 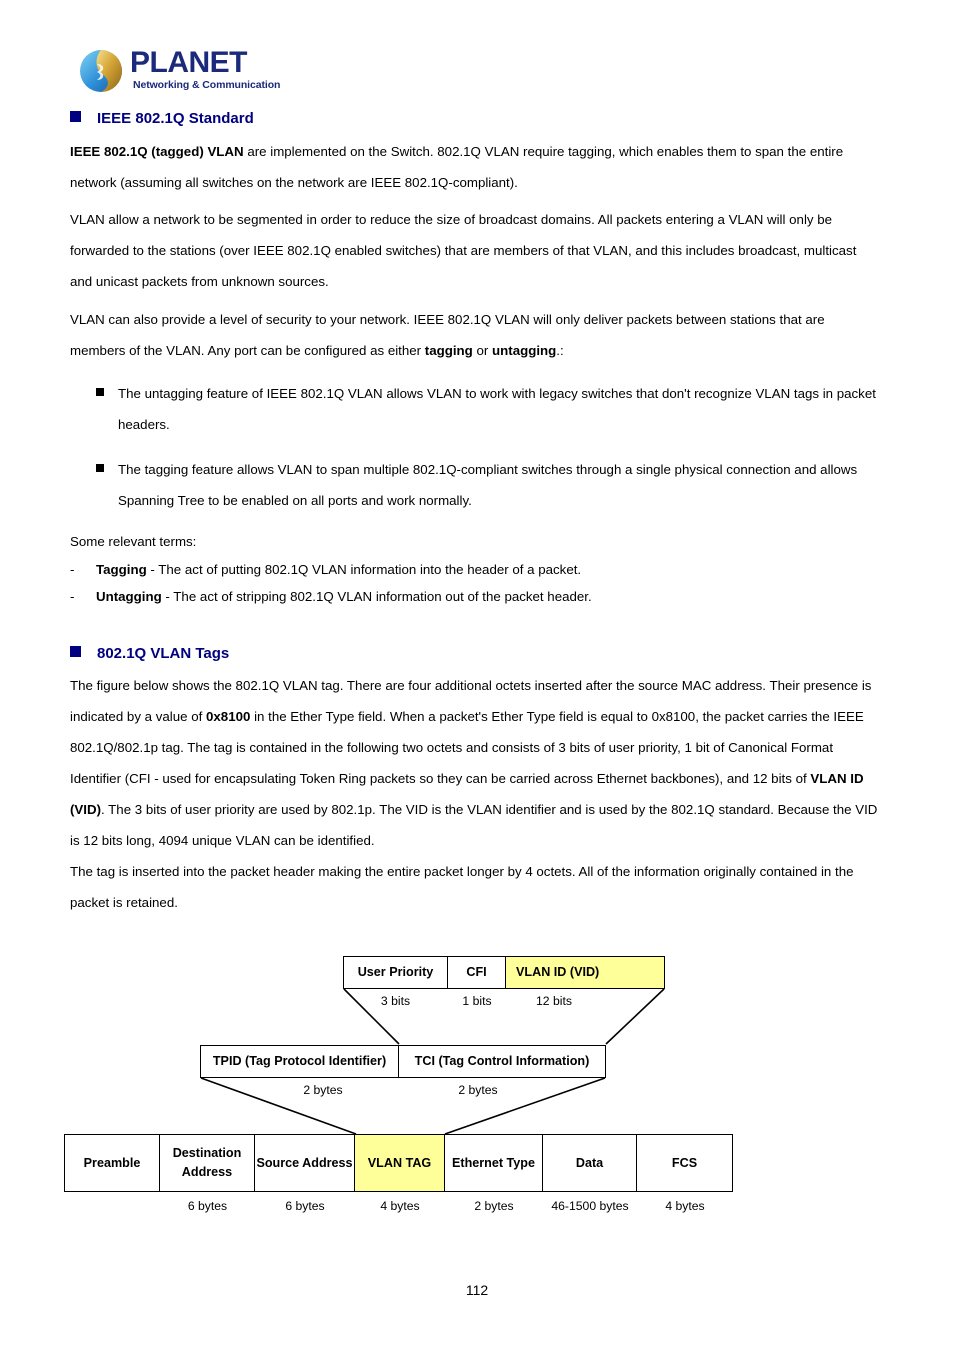 I want to click on diagram-cell-preamble: Preamble, so click(x=112, y=1163).